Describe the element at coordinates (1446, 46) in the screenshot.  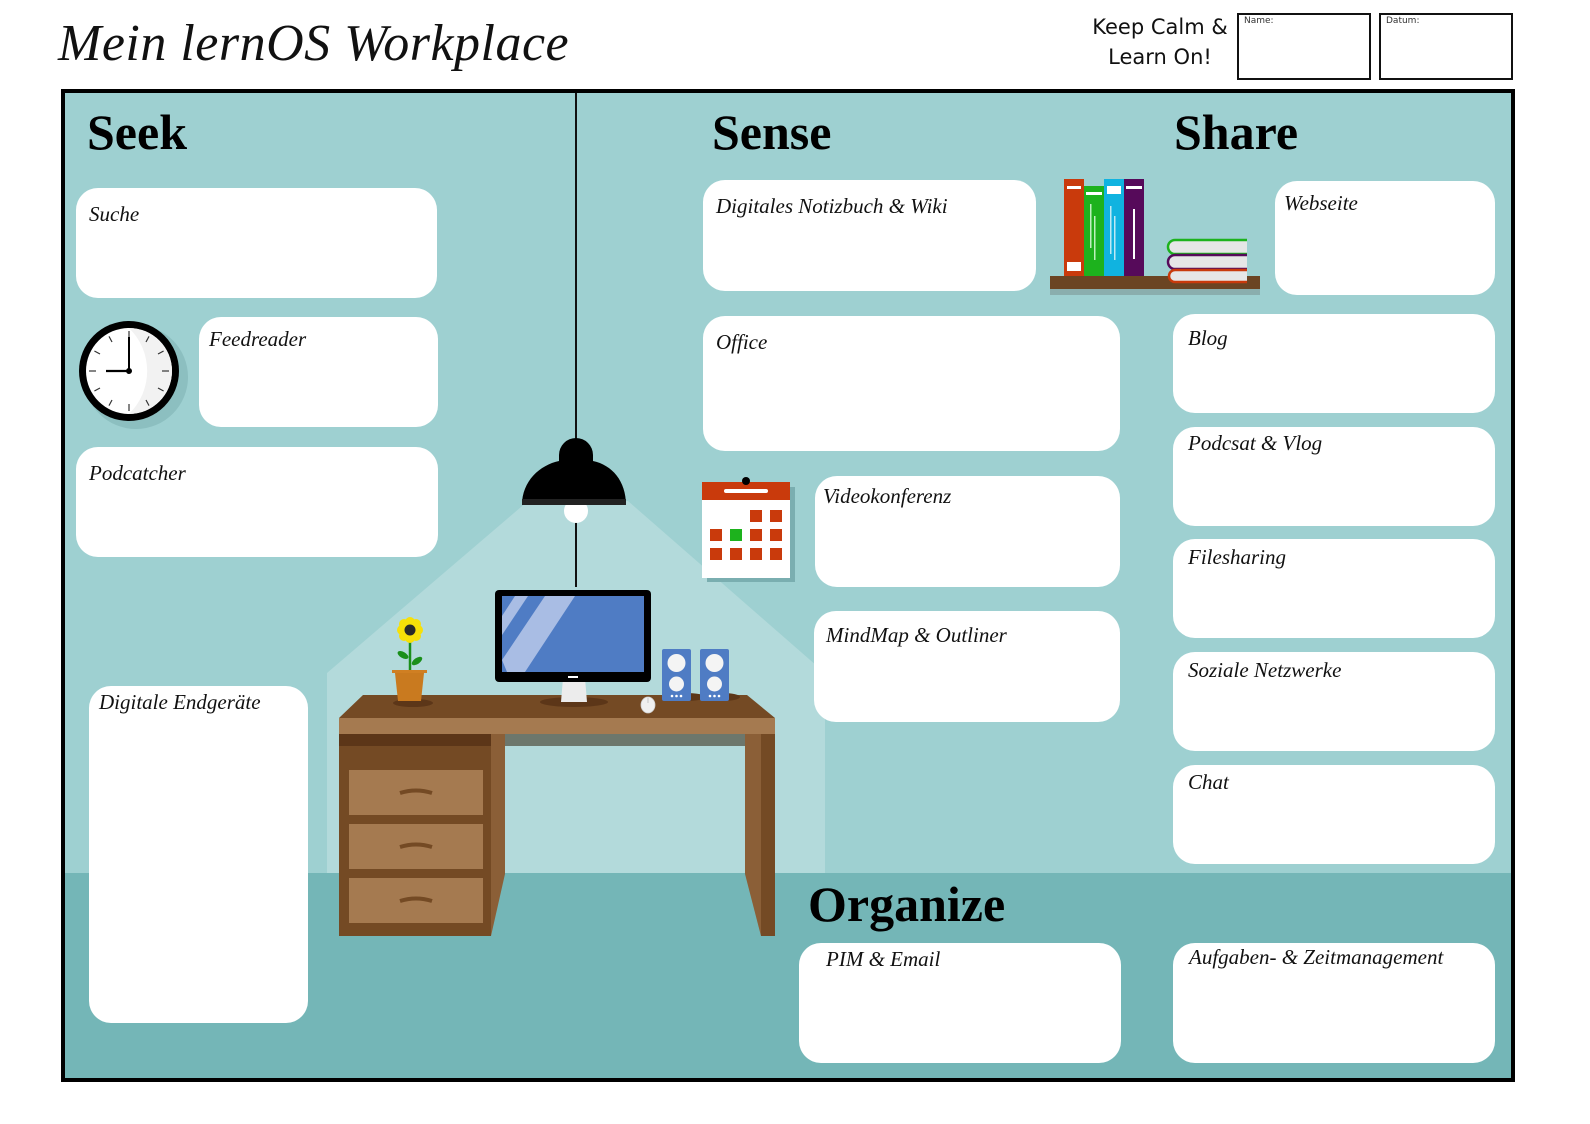
I see `date-field: Datum:` at that location.